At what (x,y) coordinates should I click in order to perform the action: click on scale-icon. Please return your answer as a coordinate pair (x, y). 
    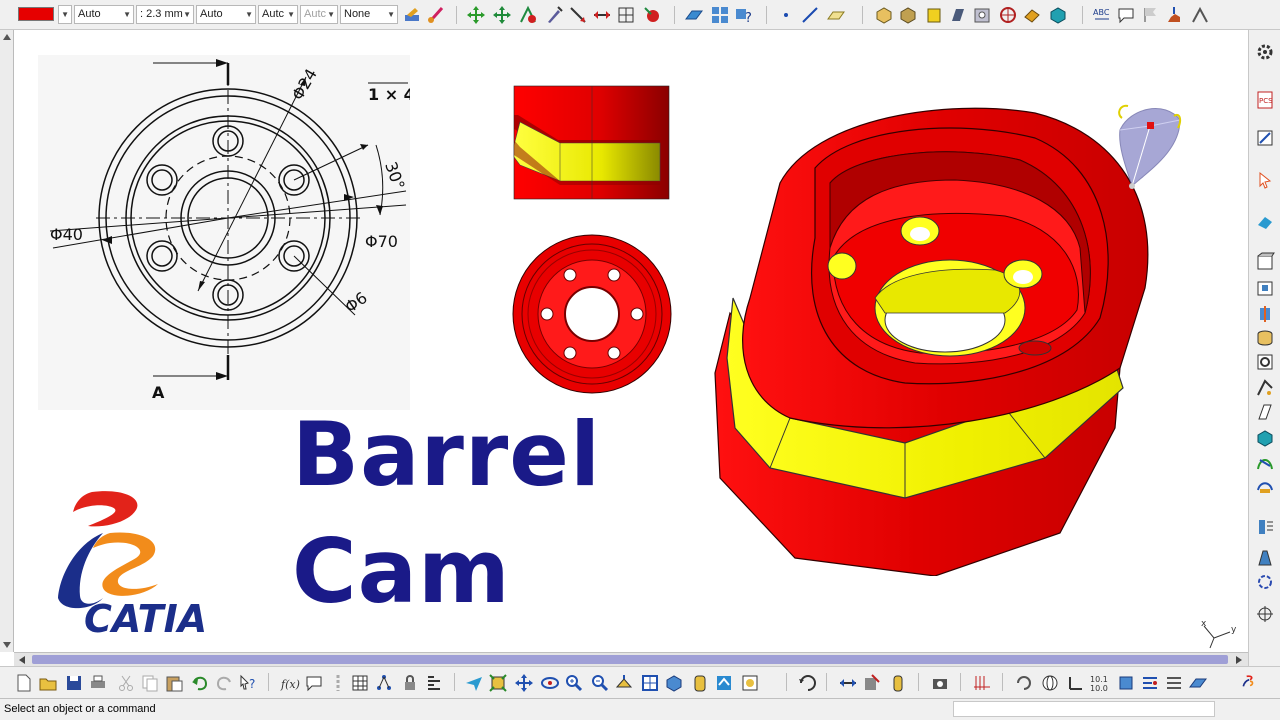
    Looking at the image, I should click on (602, 15).